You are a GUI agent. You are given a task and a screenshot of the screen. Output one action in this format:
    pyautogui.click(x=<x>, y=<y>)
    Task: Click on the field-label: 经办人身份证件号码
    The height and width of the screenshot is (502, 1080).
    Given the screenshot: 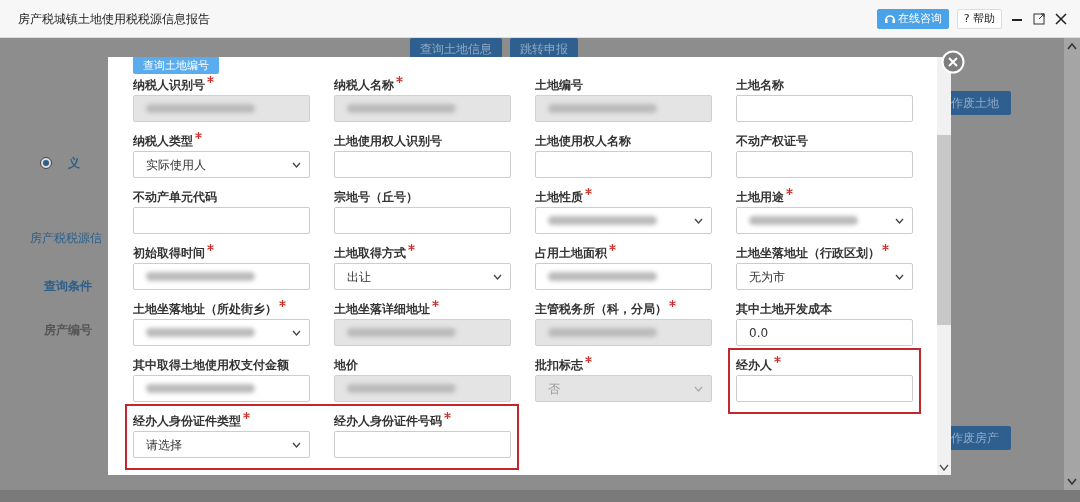 What is the action you would take?
    pyautogui.click(x=388, y=421)
    